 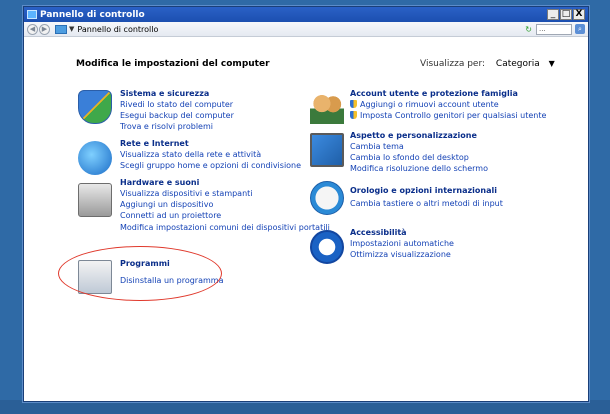 I want to click on desktop-background, so click(x=305, y=407).